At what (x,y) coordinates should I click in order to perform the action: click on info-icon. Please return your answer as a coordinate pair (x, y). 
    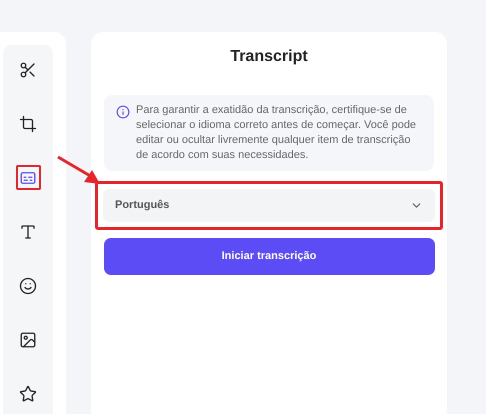
    Looking at the image, I should click on (123, 112).